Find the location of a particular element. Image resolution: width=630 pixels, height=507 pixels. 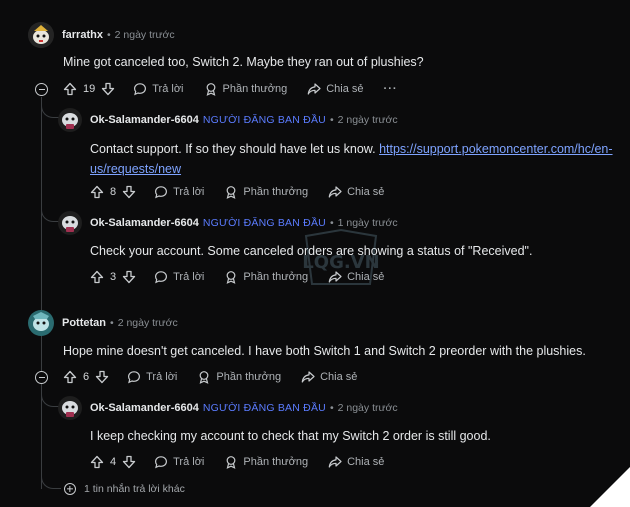

vote-group: 19 is located at coordinates (89, 89).